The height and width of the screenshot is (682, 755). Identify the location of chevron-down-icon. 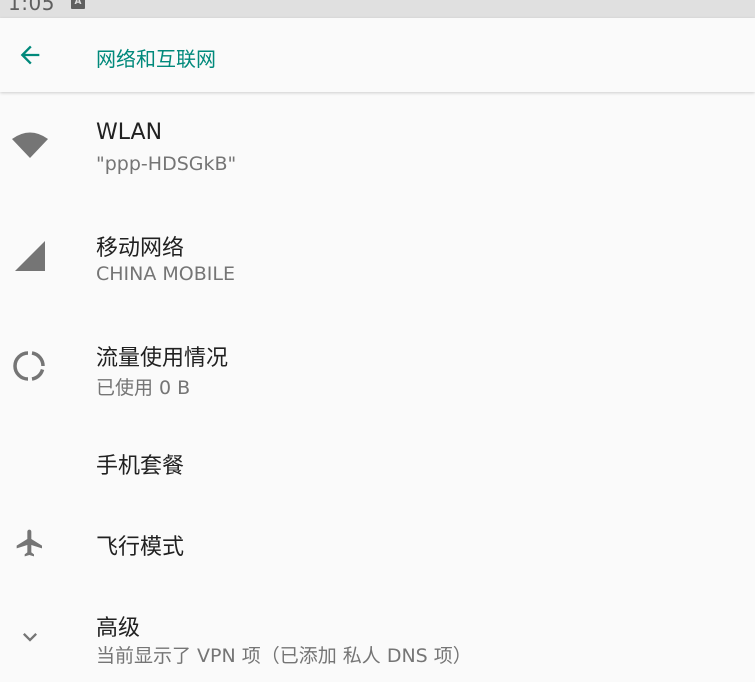
(30, 637).